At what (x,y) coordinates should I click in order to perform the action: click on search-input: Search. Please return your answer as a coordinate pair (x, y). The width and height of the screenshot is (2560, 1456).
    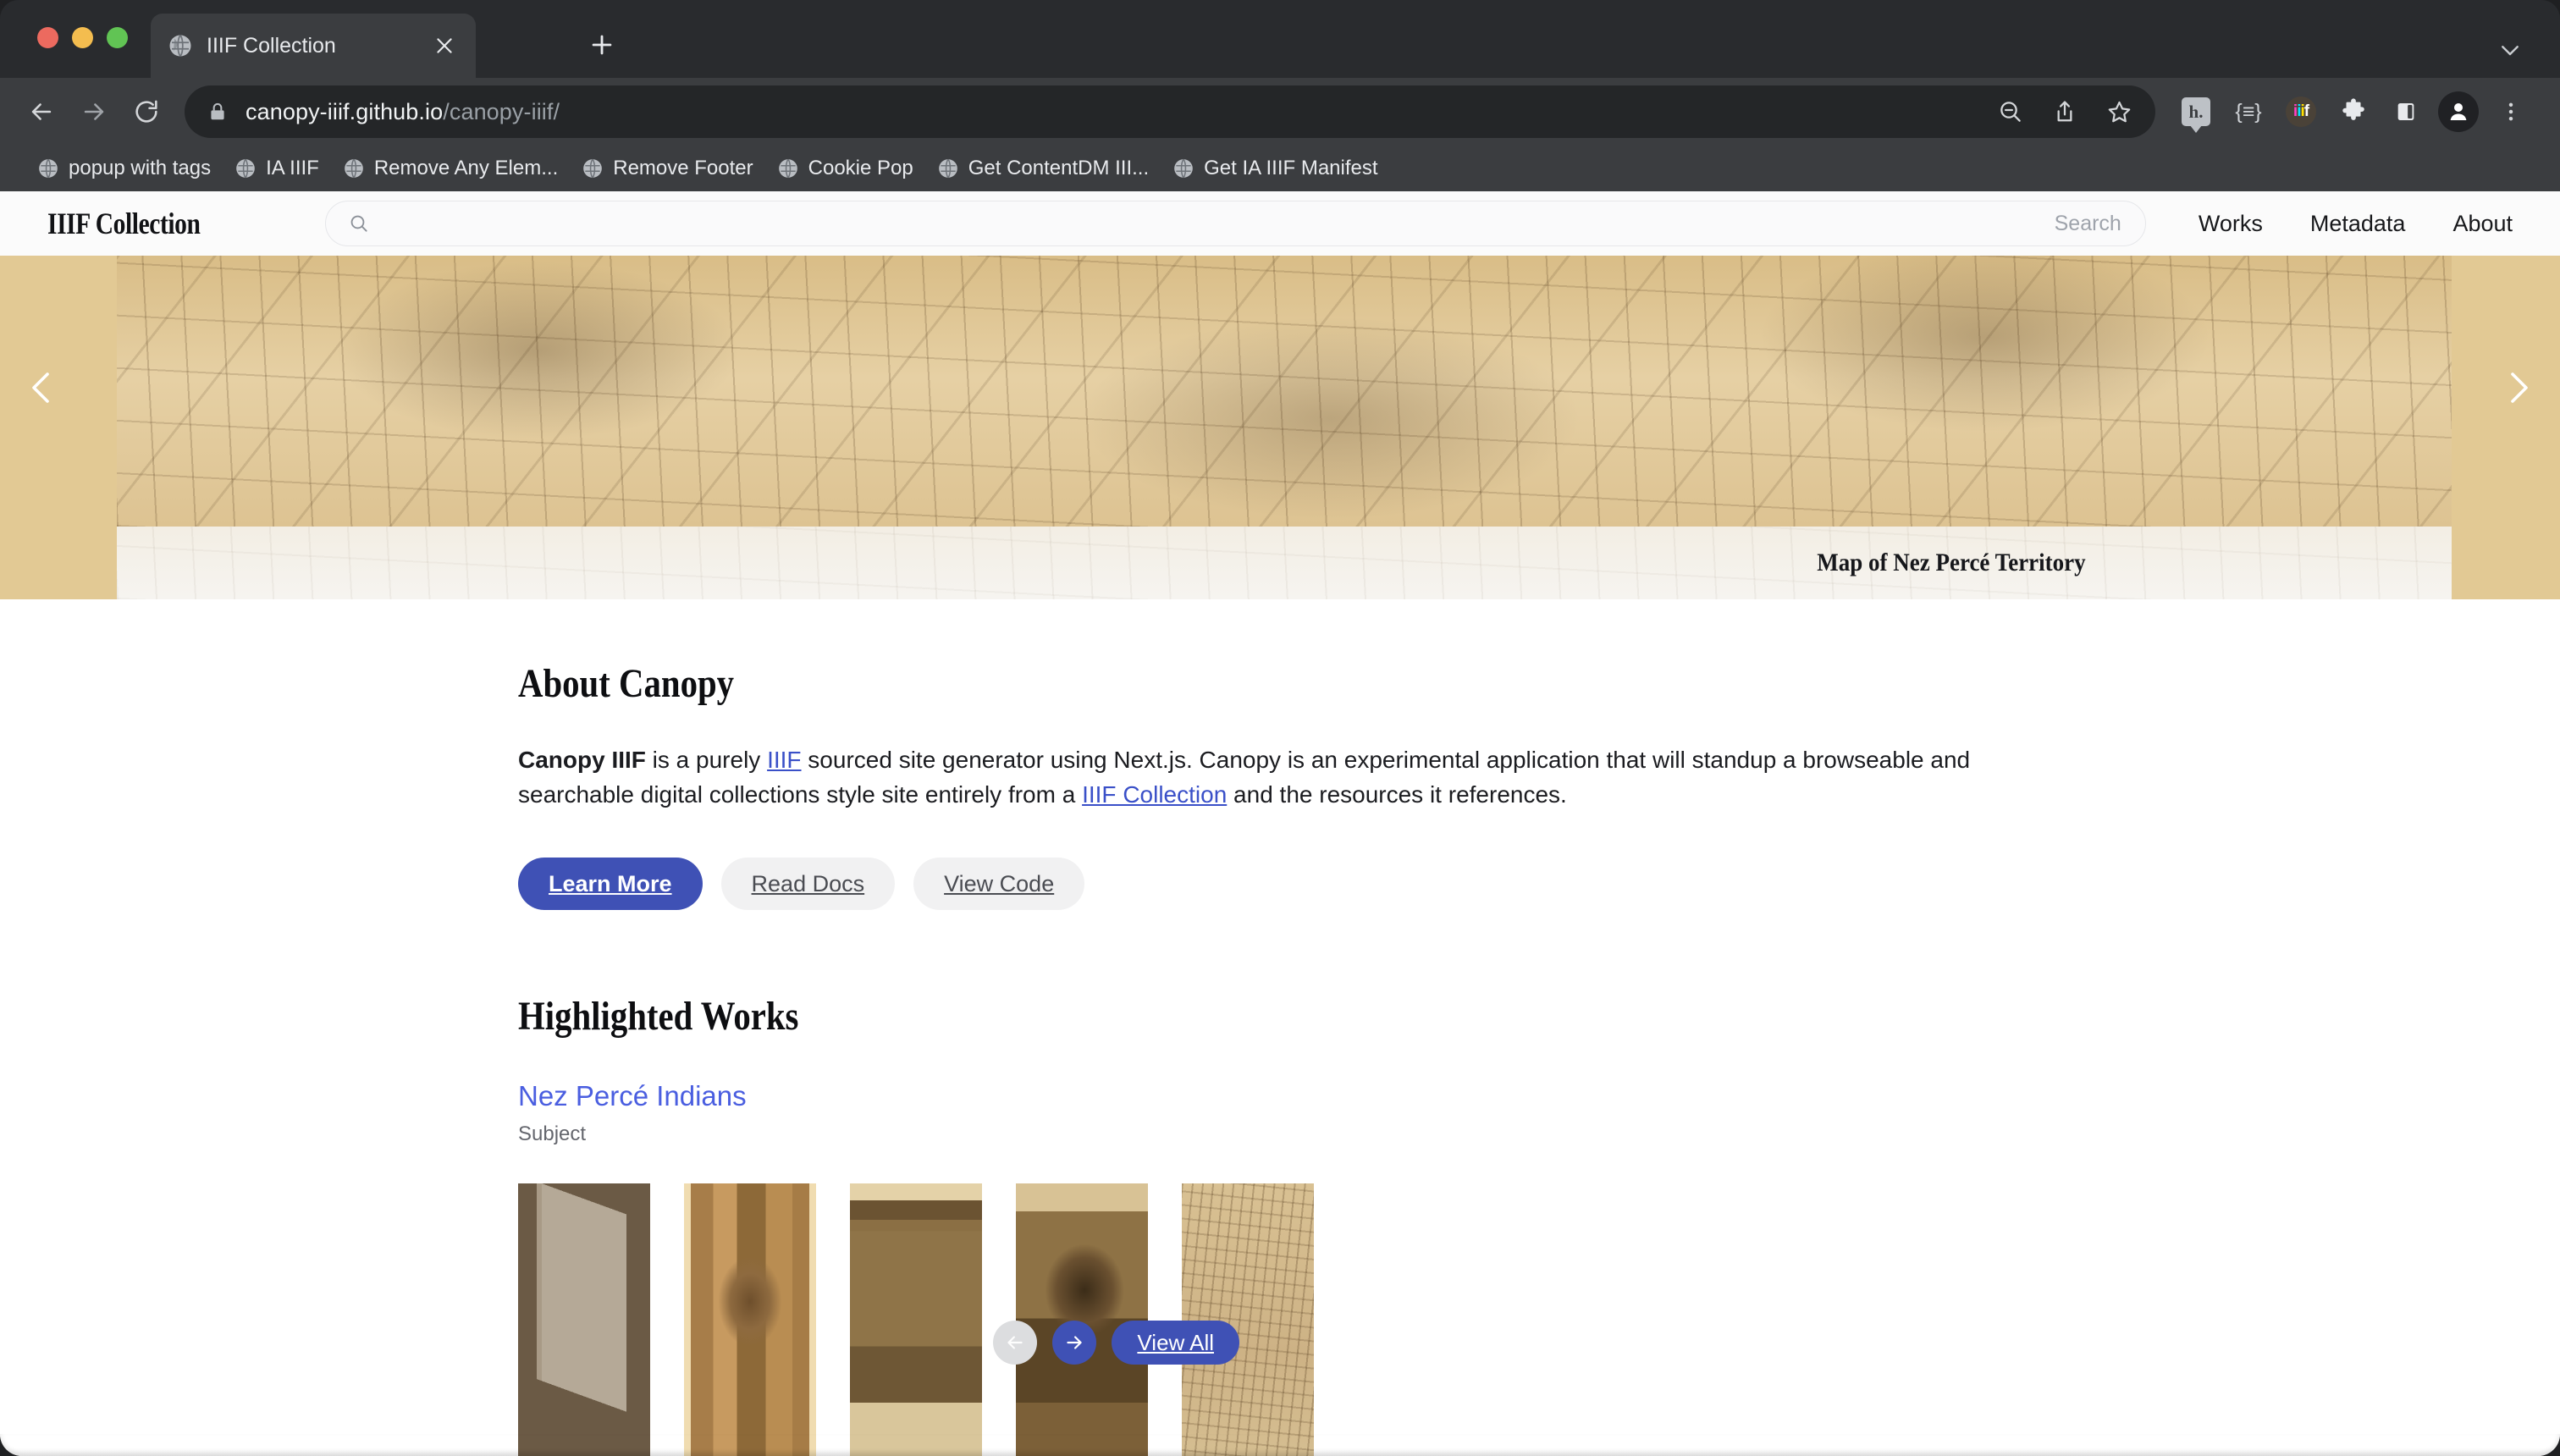
    Looking at the image, I should click on (1235, 223).